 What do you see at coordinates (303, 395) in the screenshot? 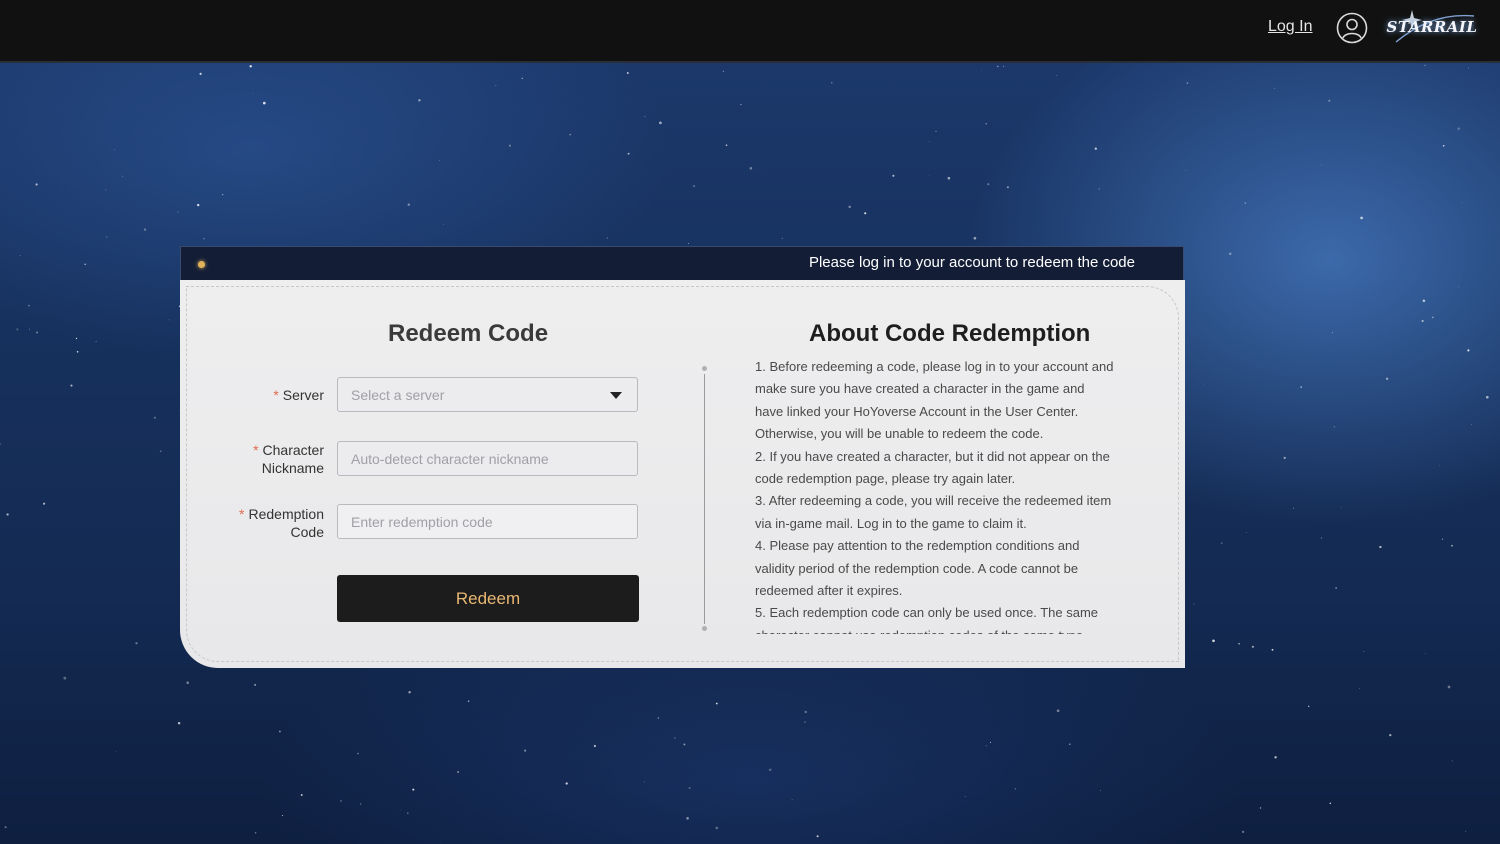
I see `server-label-text: Server` at bounding box center [303, 395].